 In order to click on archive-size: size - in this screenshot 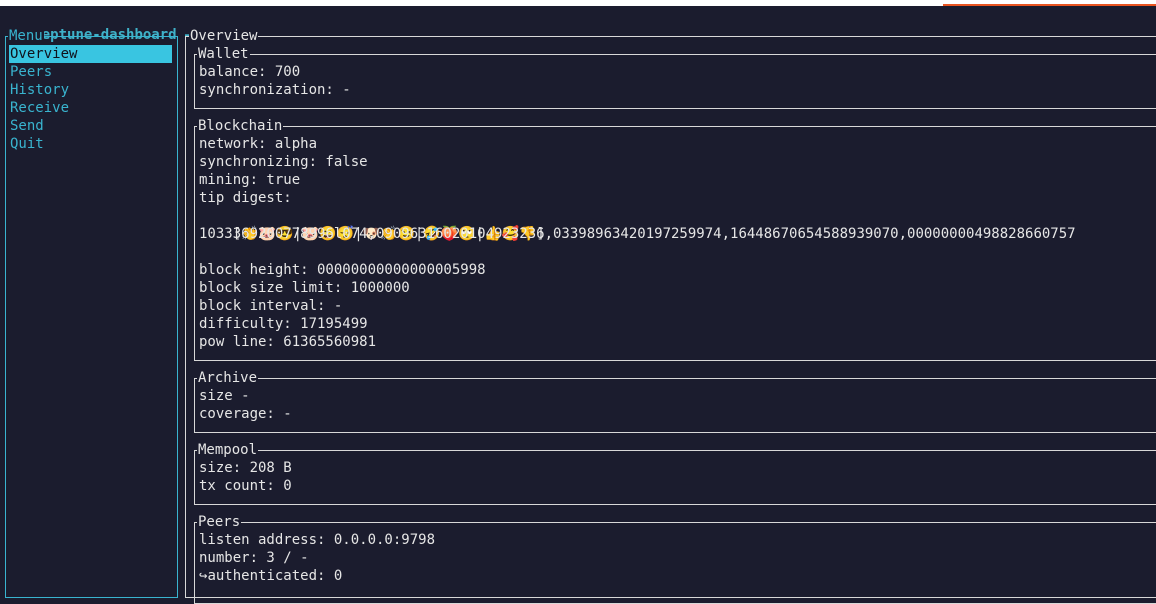, I will do `click(224, 396)`.